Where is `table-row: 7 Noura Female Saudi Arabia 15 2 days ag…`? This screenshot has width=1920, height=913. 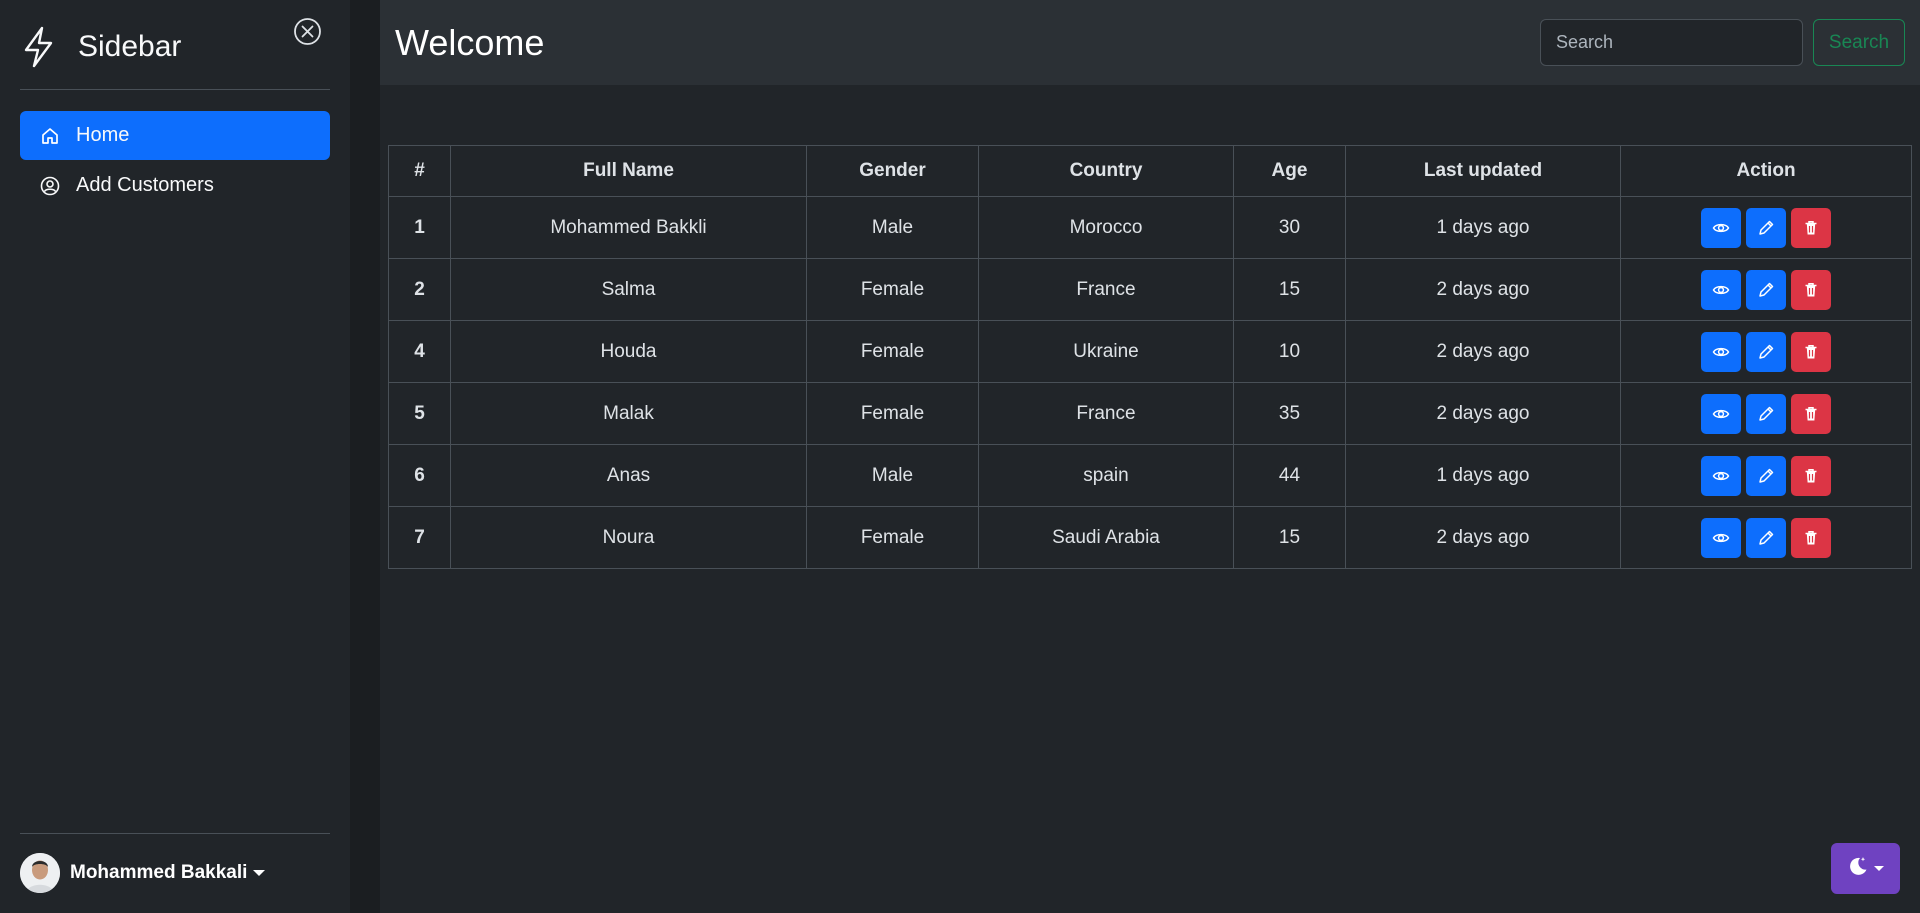 table-row: 7 Noura Female Saudi Arabia 15 2 days ag… is located at coordinates (1150, 537).